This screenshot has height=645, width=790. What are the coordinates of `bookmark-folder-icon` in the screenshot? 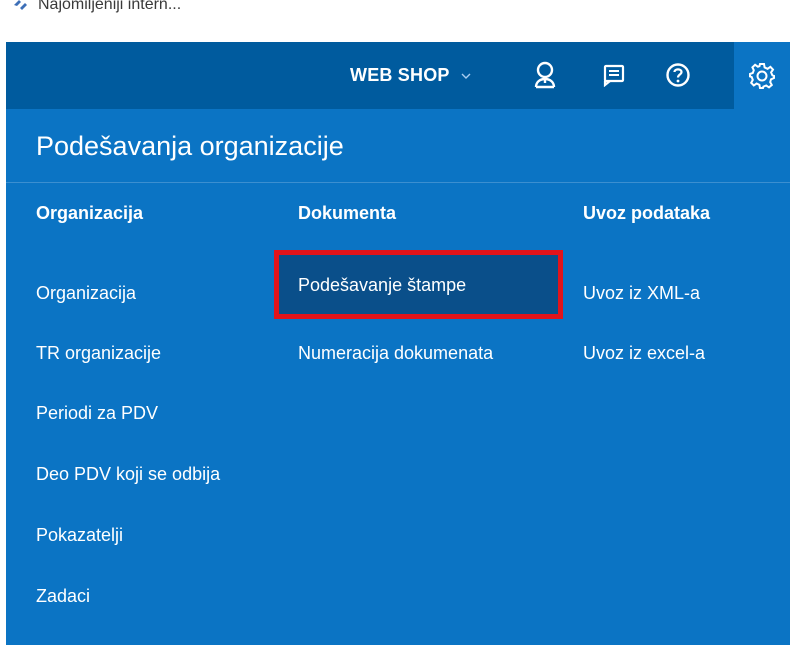 It's located at (20, 5).